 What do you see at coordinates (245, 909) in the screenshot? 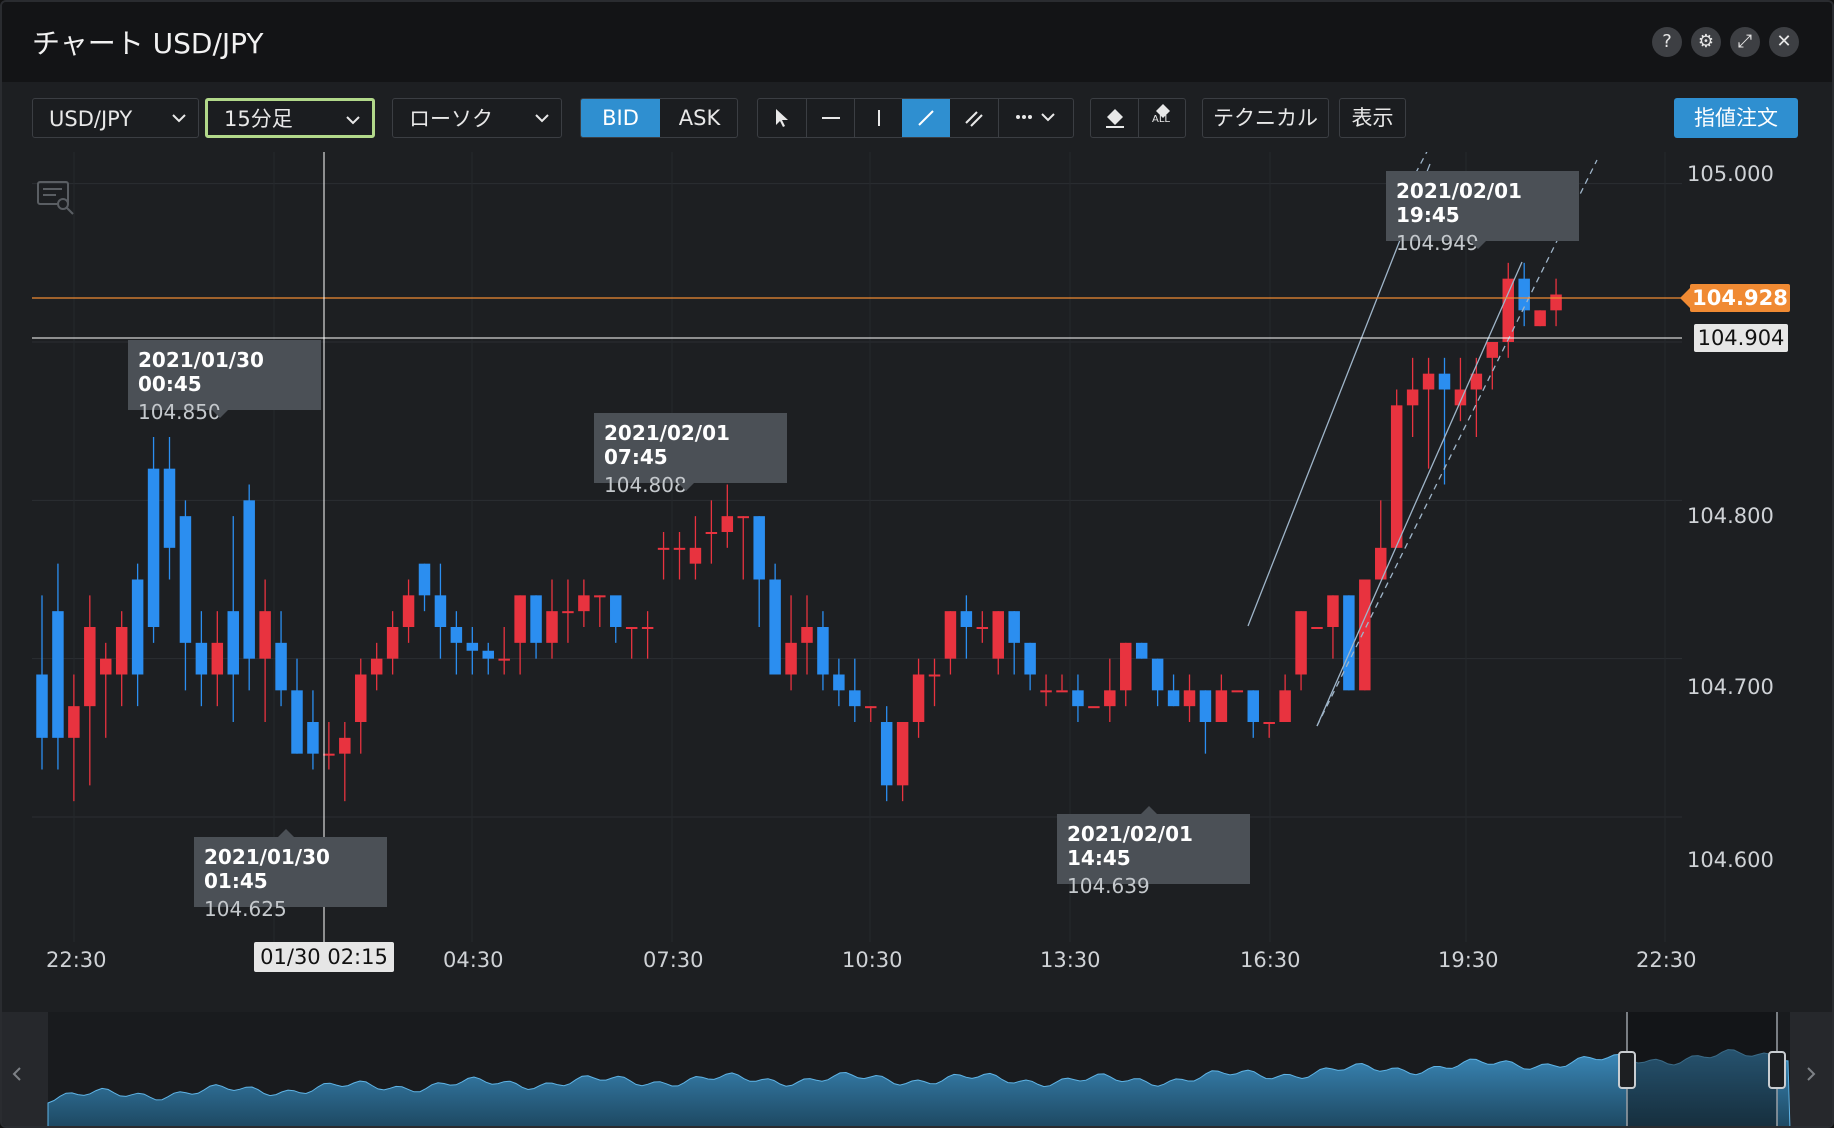
I see `tooltip-price: 104.625` at bounding box center [245, 909].